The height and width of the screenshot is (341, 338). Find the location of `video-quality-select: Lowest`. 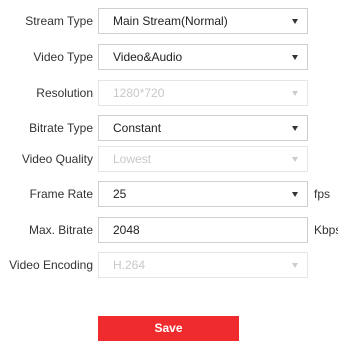

video-quality-select: Lowest is located at coordinates (203, 159).